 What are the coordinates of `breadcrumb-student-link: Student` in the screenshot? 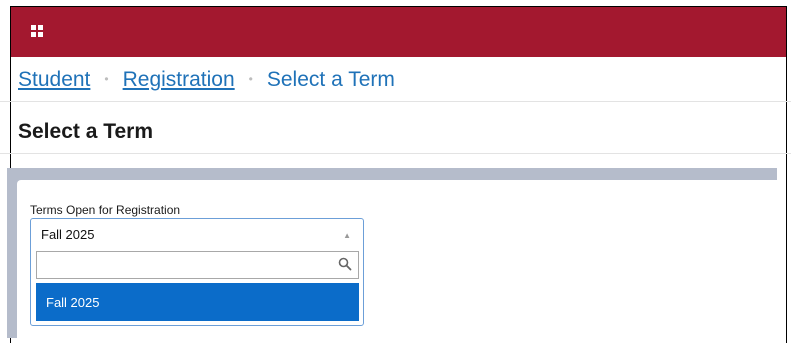 It's located at (54, 79).